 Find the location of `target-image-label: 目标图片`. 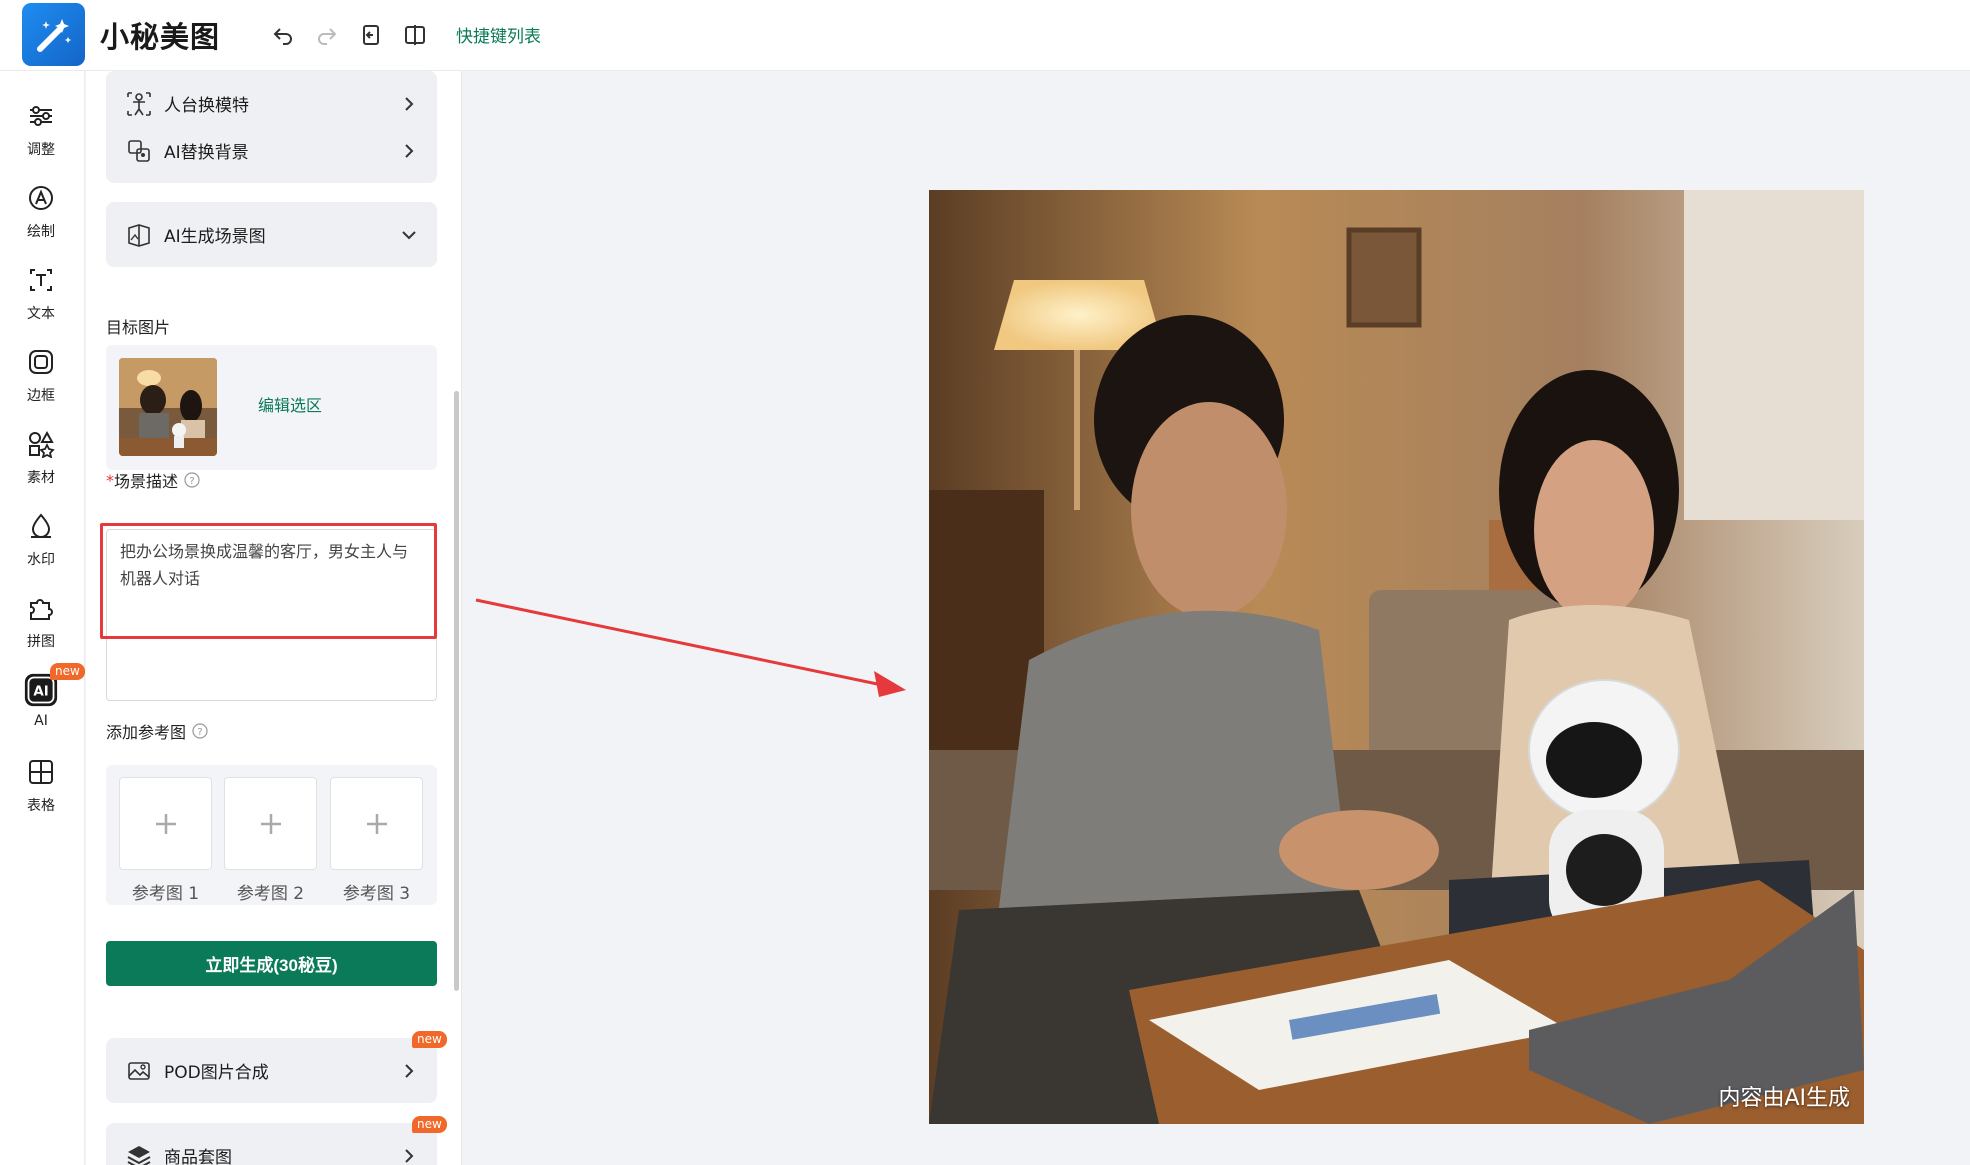

target-image-label: 目标图片 is located at coordinates (138, 327).